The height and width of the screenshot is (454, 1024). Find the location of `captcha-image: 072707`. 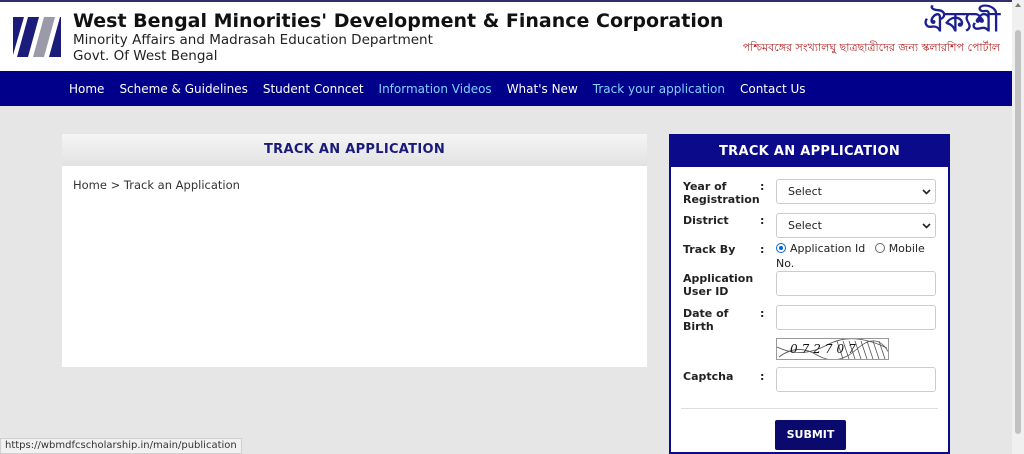

captcha-image: 072707 is located at coordinates (832, 349).